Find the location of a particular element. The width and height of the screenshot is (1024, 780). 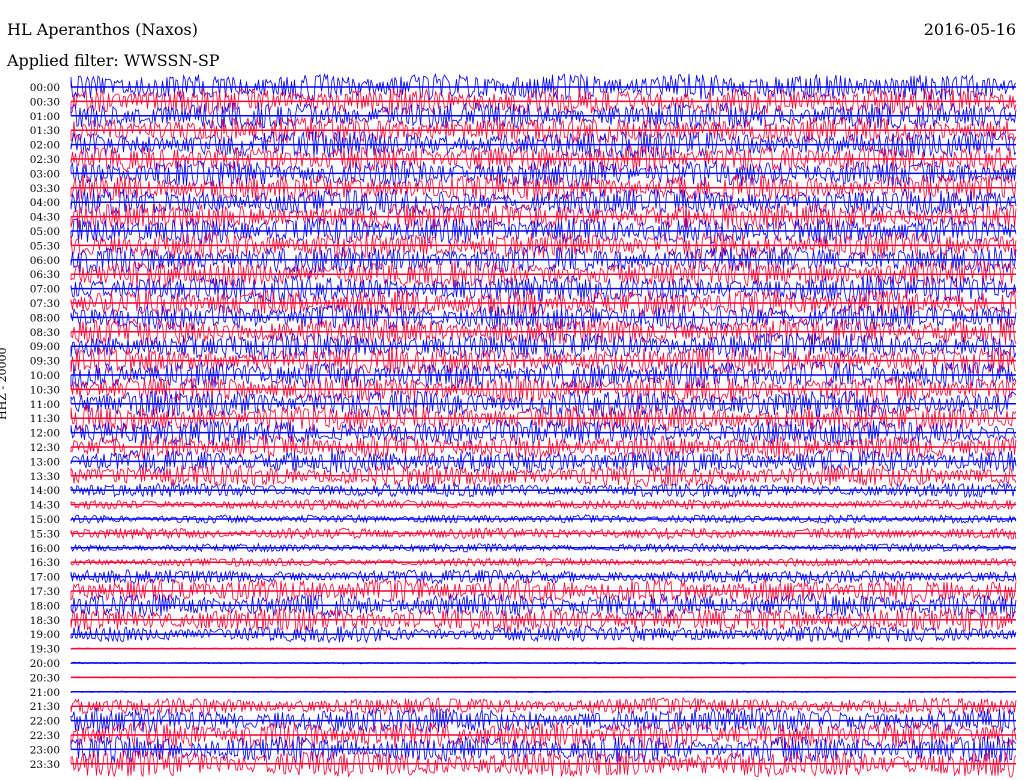

time-tick-label: 07:00 is located at coordinates (45, 290).